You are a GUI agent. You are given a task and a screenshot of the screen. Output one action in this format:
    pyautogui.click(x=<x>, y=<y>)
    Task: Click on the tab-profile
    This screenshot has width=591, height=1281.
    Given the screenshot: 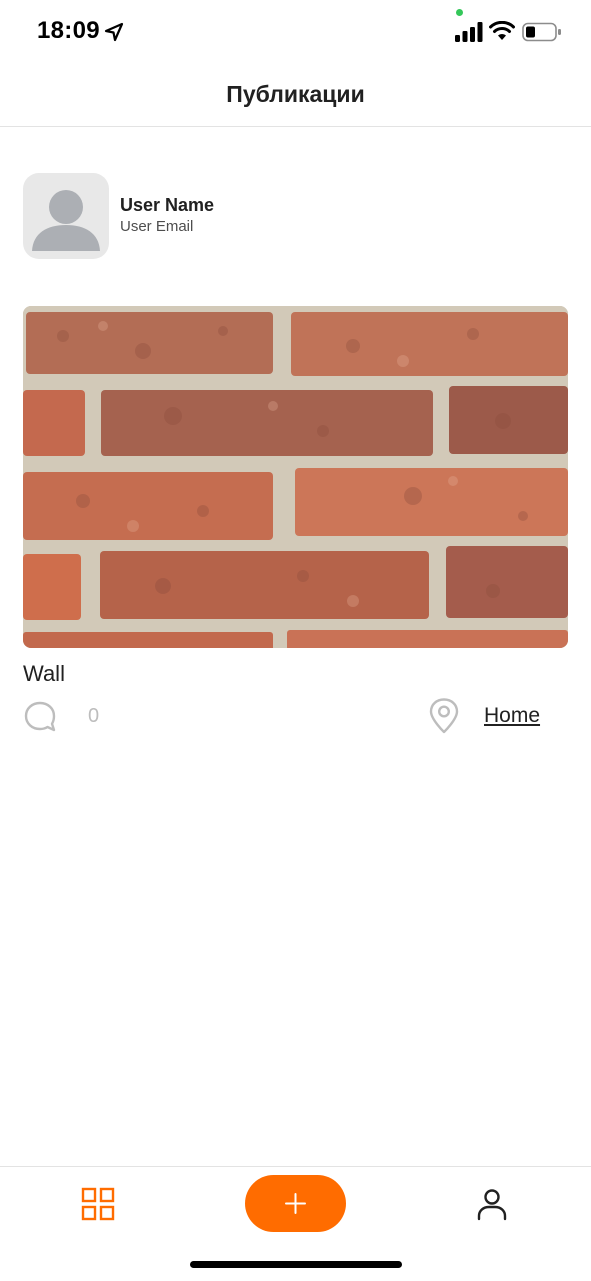 What is the action you would take?
    pyautogui.click(x=492, y=1204)
    